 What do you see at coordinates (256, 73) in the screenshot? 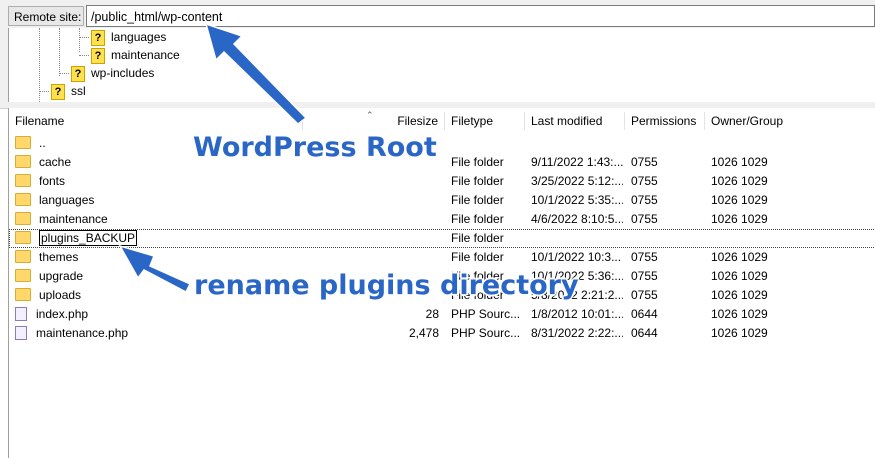
I see `arrow-to-path-icon` at bounding box center [256, 73].